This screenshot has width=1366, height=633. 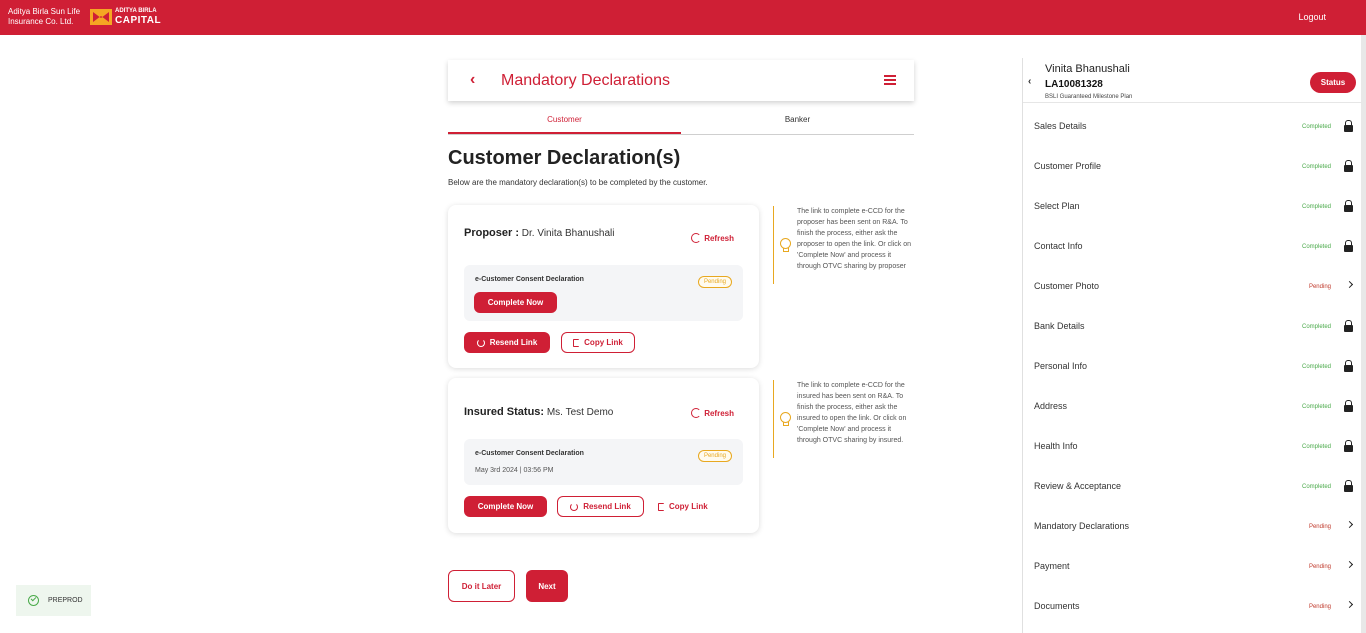 I want to click on declaration-name: e-Customer Consent Declaration, so click(x=529, y=279).